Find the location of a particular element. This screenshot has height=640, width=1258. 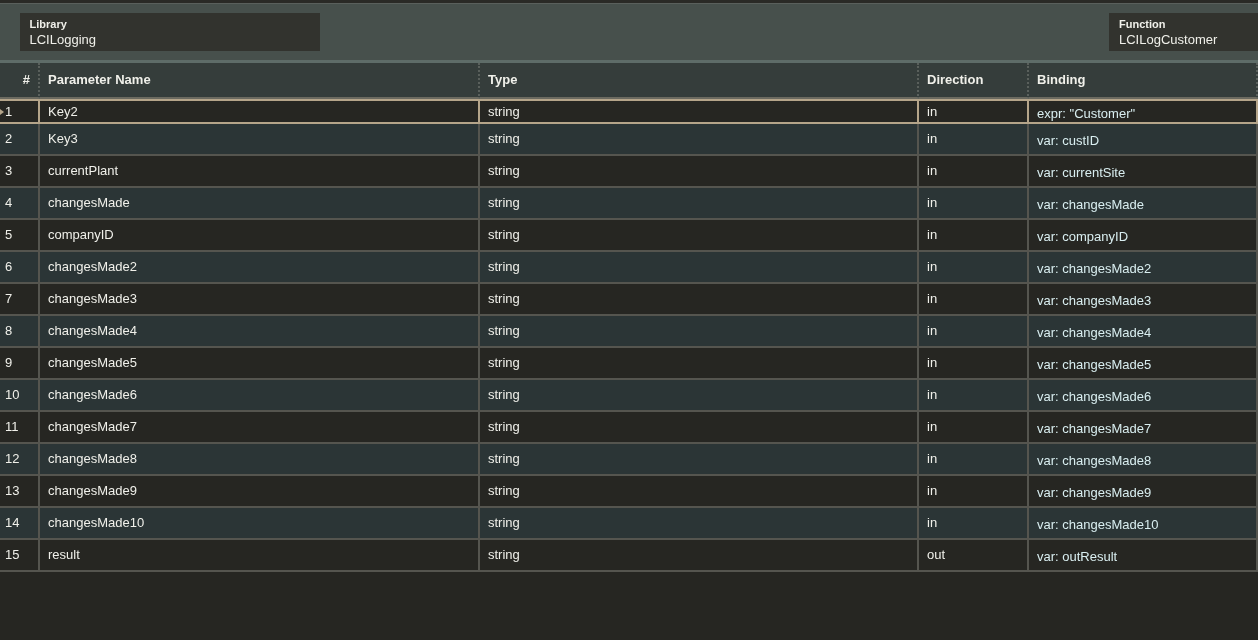

table-cell: changesMade6 is located at coordinates (260, 396).